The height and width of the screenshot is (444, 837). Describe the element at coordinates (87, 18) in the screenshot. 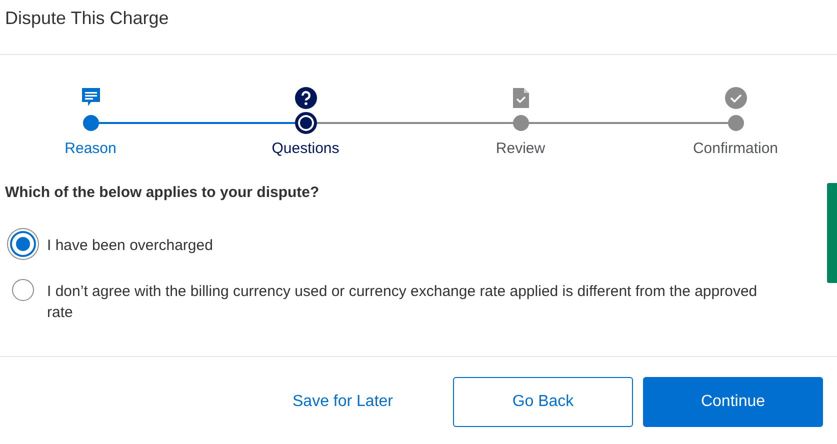

I see `dialog-title: Dispute This Charge` at that location.